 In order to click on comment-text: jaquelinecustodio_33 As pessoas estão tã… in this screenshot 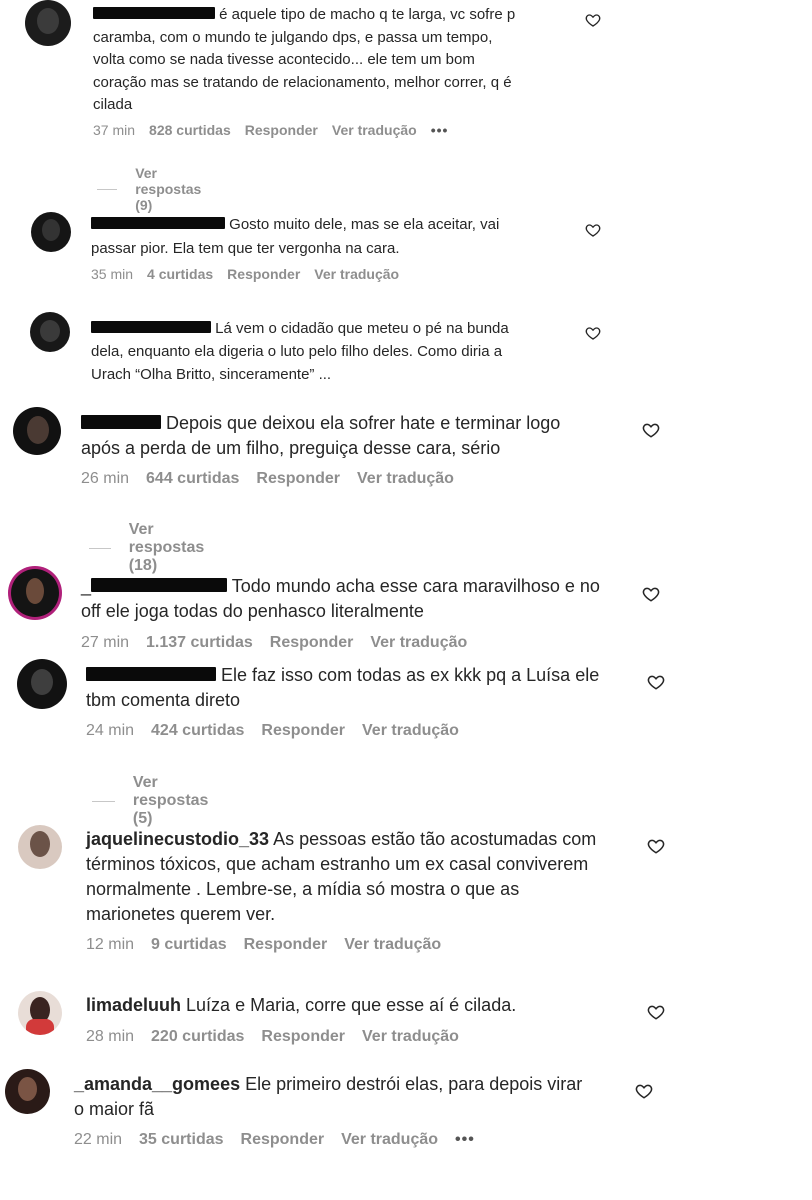, I will do `click(341, 876)`.